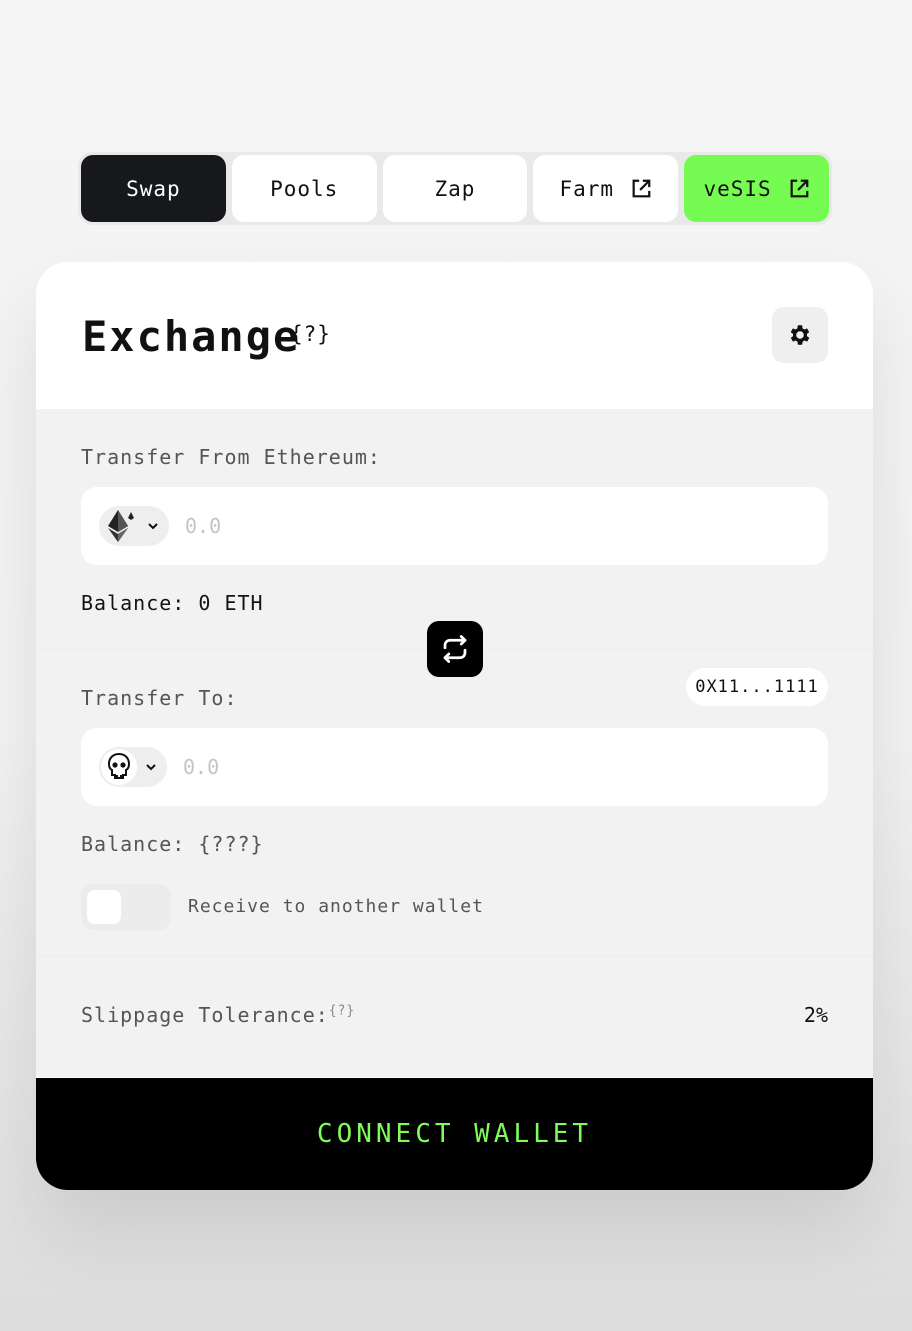  Describe the element at coordinates (191, 336) in the screenshot. I see `page-title: Exchange` at that location.